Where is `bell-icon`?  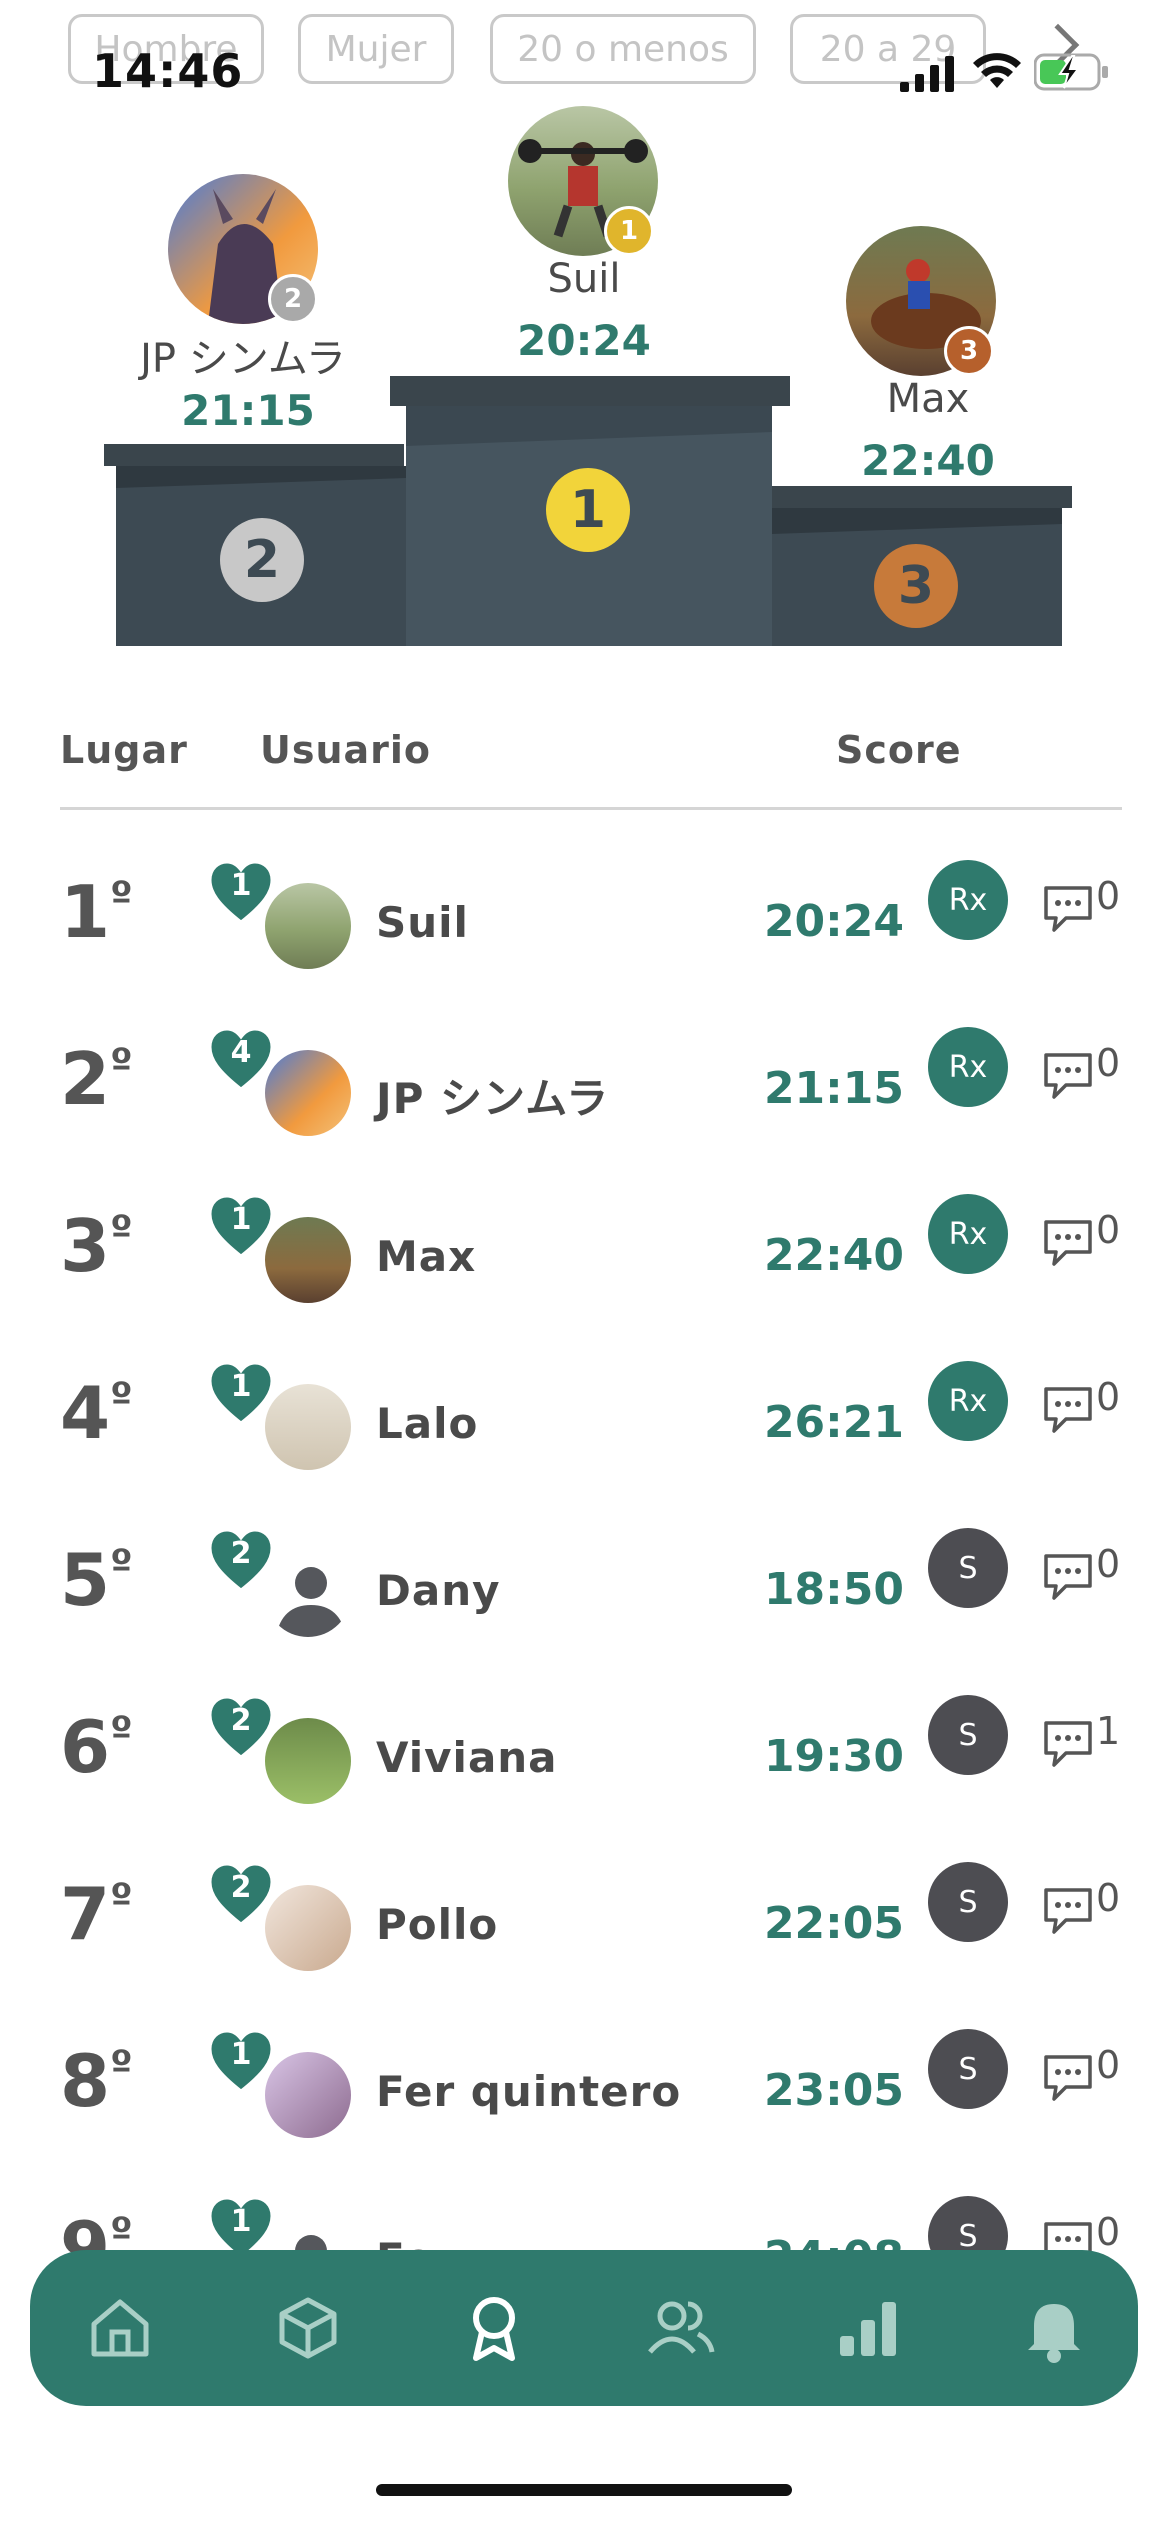 bell-icon is located at coordinates (1054, 2328).